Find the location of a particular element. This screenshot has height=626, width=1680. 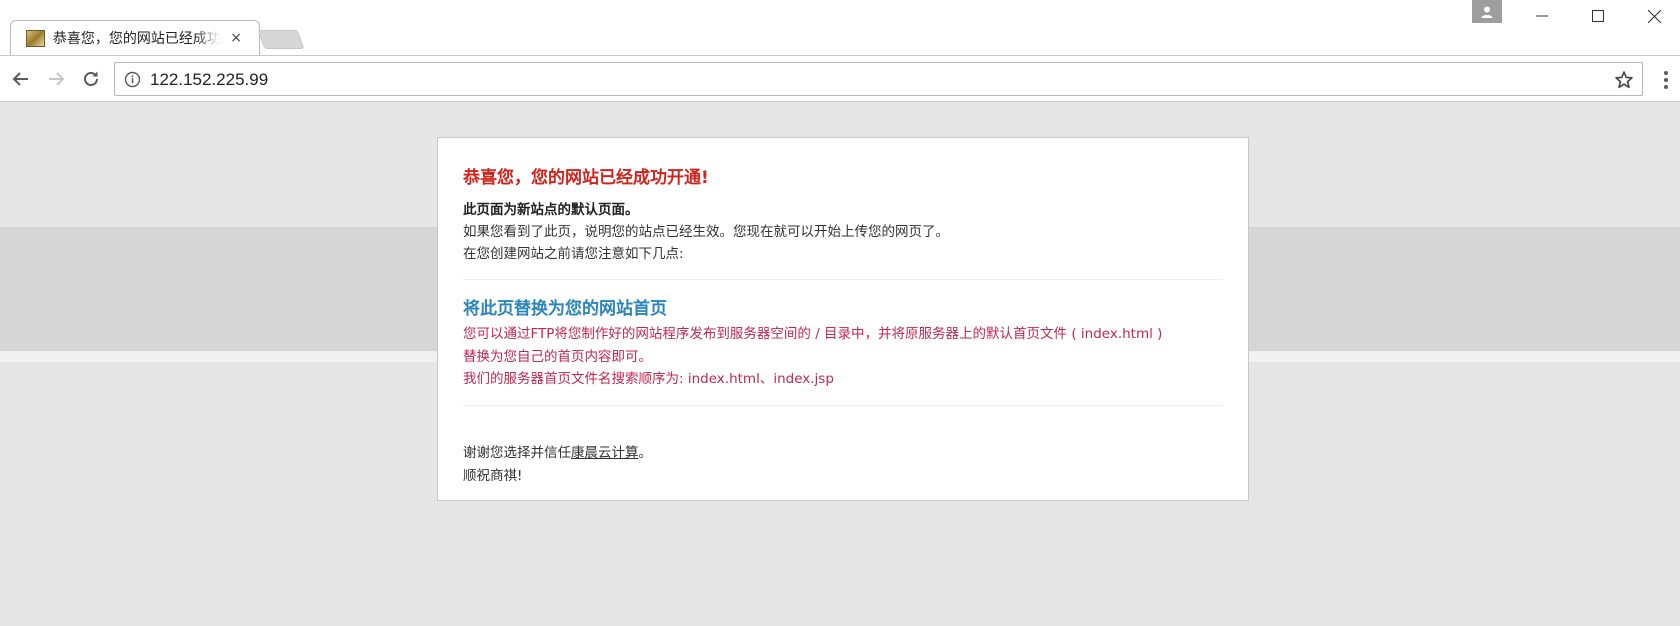

thanks-line: 谢谢您选择并信任康晨云计算。 is located at coordinates (843, 453).